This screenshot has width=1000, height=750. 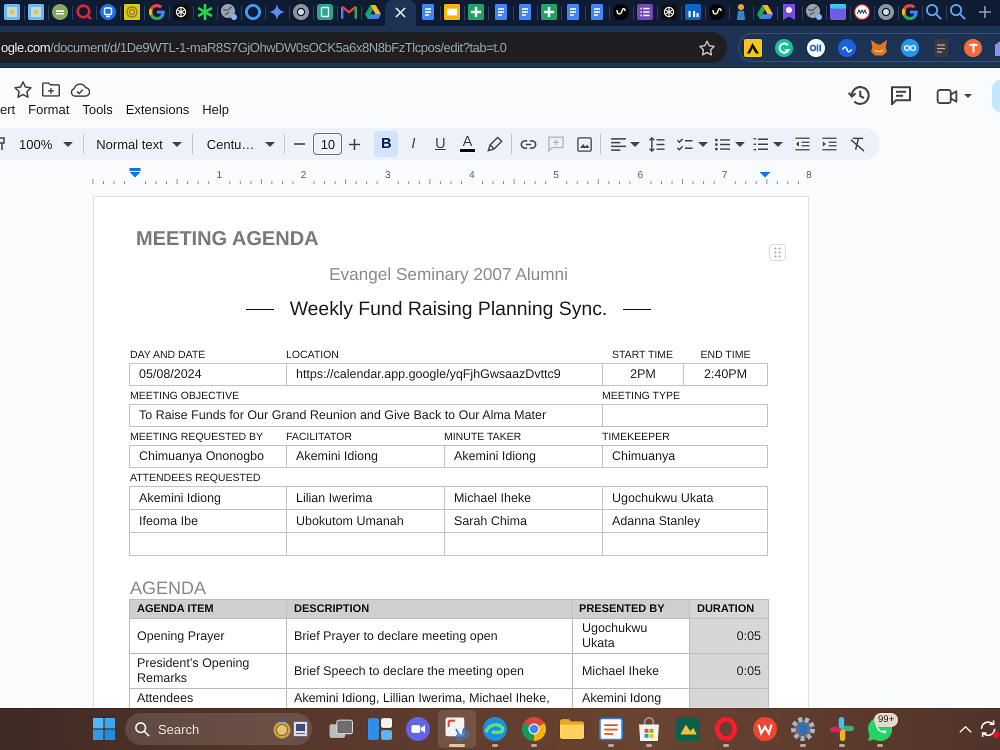 I want to click on meeting-name: Weekly Fund Raising Planning Sync., so click(x=449, y=309).